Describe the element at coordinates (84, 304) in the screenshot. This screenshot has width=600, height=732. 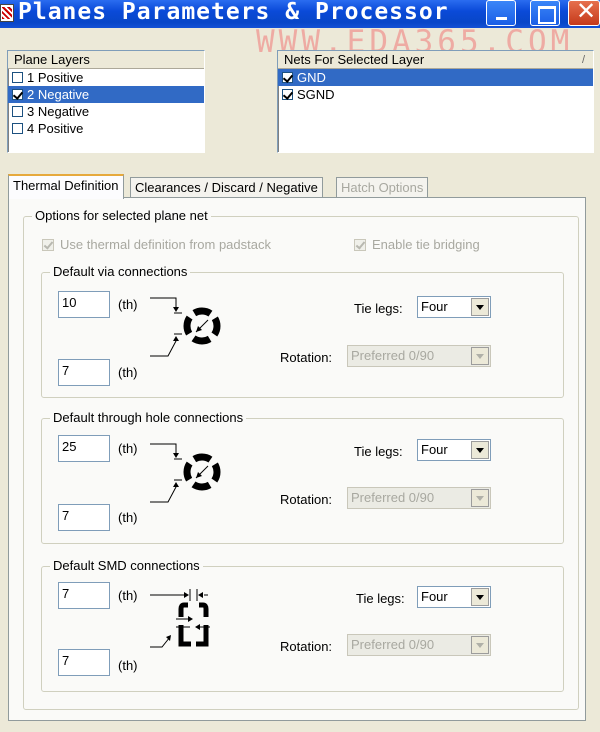
I see `via-value1-input: 10` at that location.